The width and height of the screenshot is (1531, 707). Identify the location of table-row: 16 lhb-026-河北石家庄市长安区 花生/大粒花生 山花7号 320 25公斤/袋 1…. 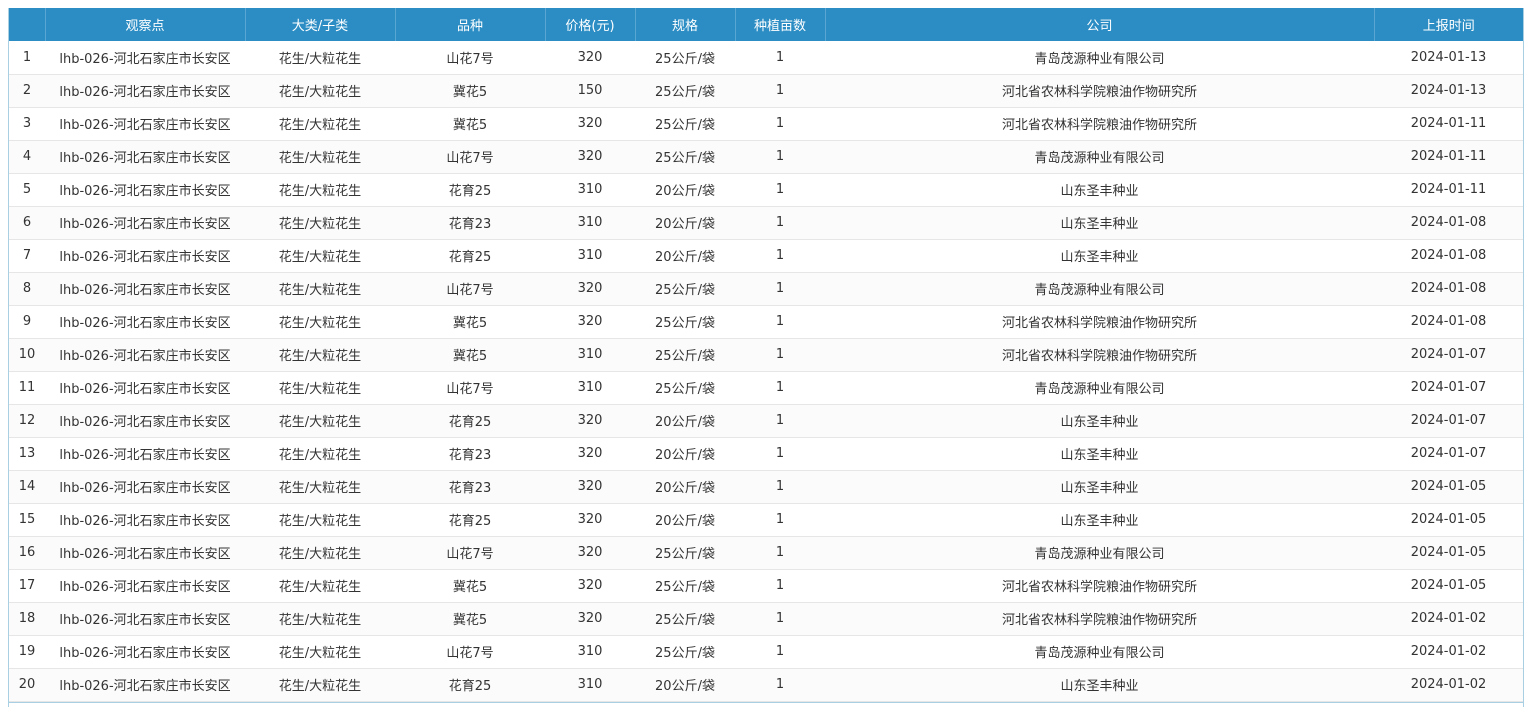
(766, 552).